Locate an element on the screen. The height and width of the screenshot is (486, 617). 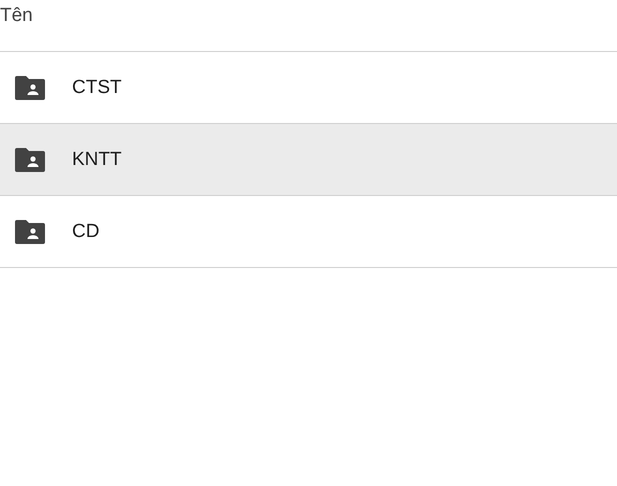
folder-row: KNTT is located at coordinates (308, 160).